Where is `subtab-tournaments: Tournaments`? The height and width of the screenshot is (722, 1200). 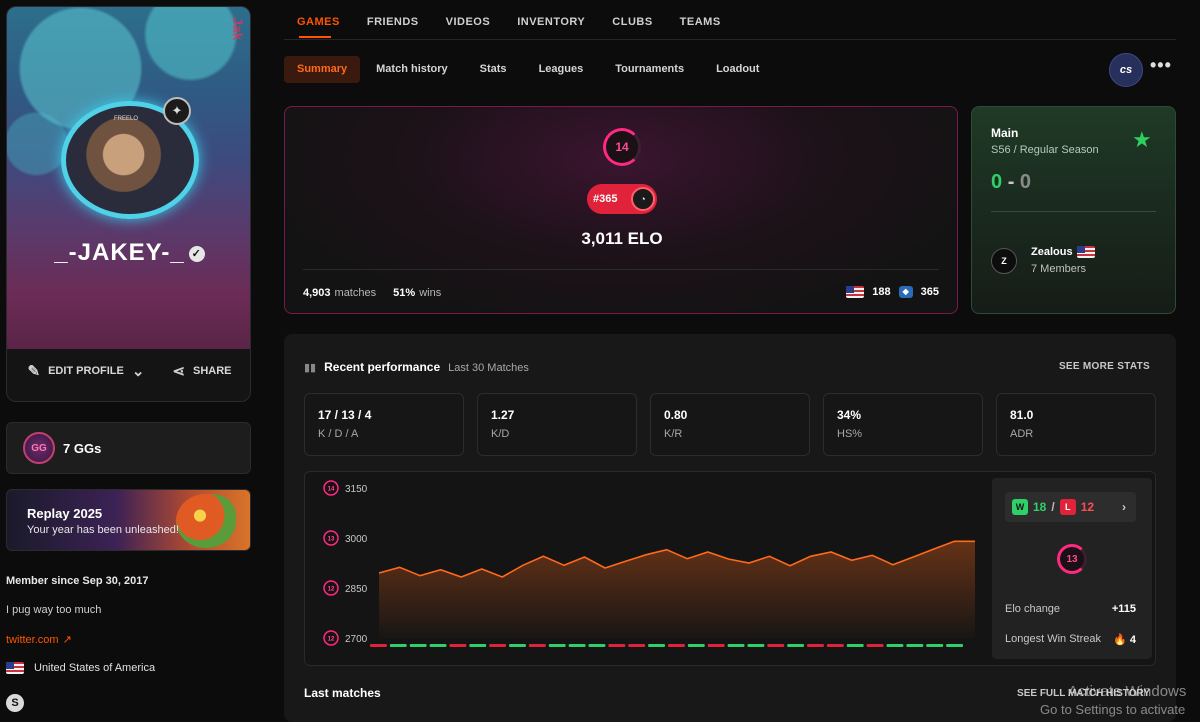
subtab-tournaments: Tournaments is located at coordinates (649, 69).